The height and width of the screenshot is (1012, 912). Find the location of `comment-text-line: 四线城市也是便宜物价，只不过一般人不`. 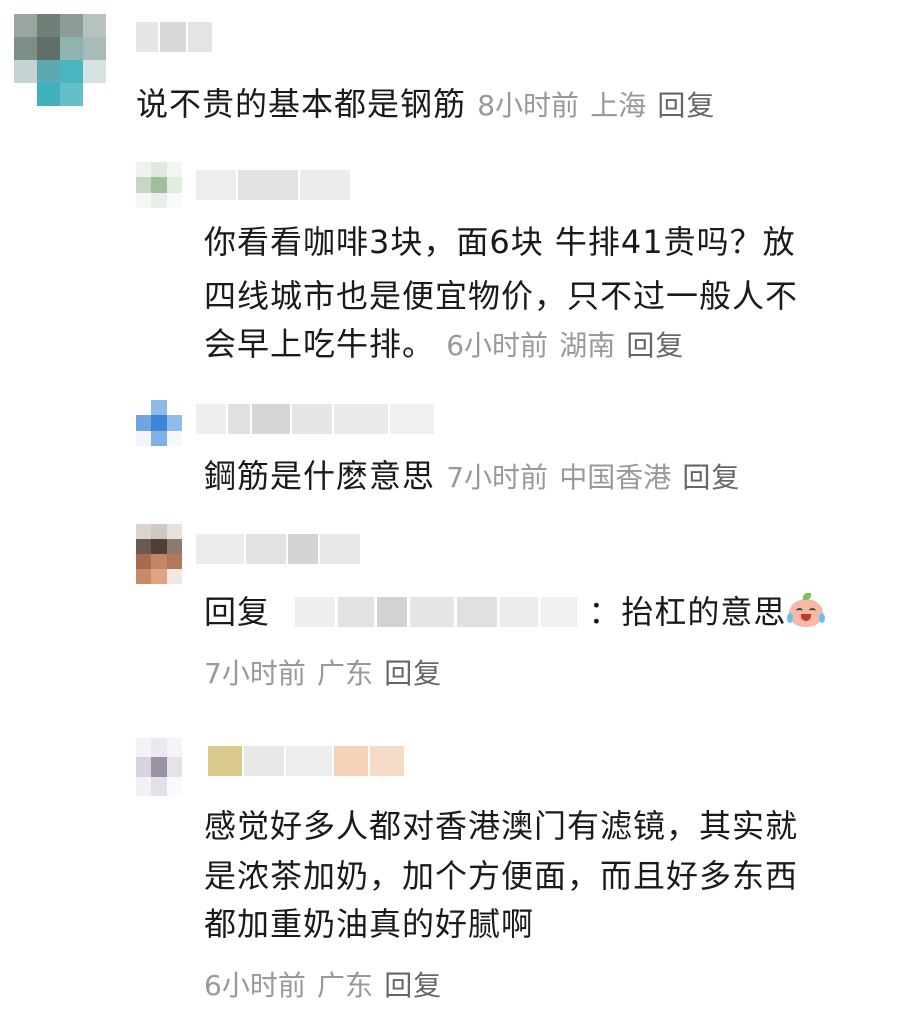

comment-text-line: 四线城市也是便宜物价，只不过一般人不 is located at coordinates (501, 296).